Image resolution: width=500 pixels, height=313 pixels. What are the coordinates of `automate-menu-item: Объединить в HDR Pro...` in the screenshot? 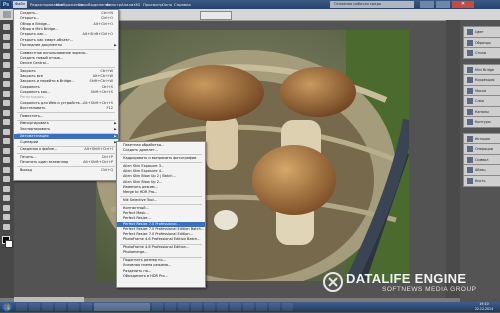 It's located at (161, 276).